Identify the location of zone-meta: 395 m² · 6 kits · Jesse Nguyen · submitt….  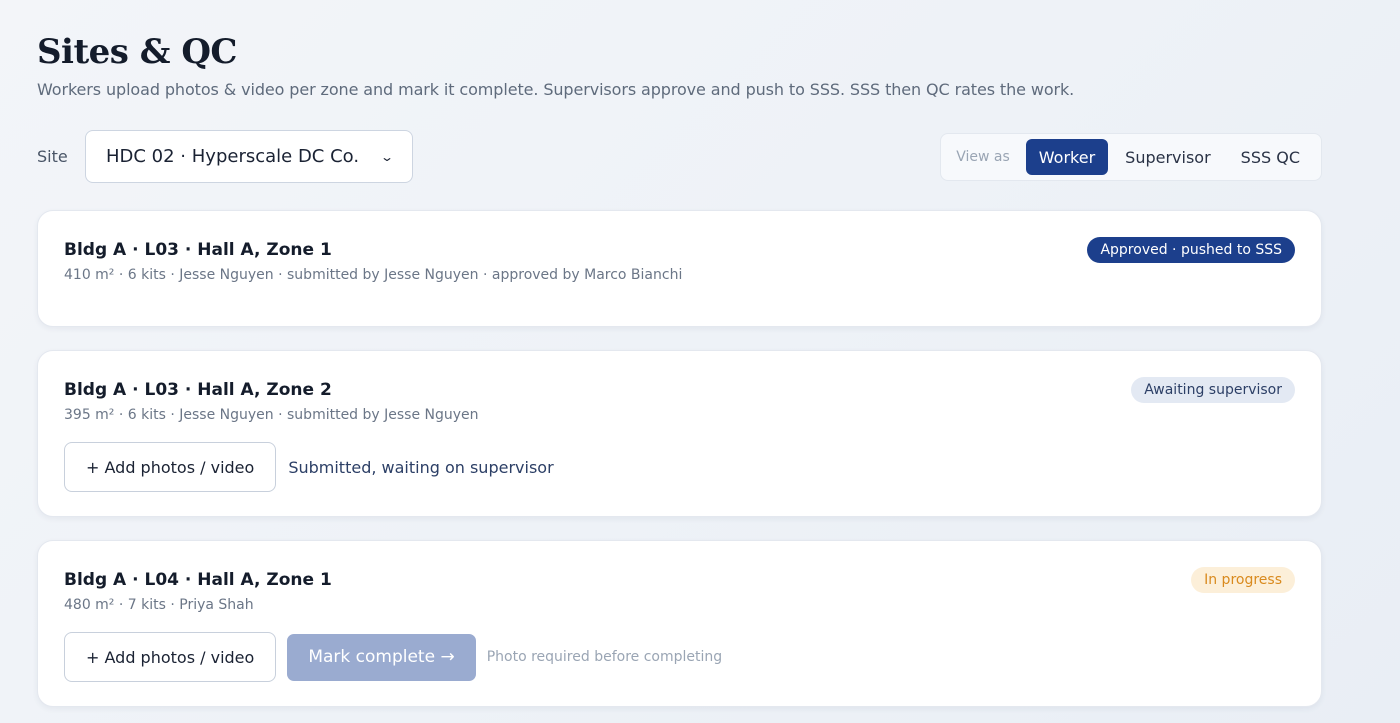
(271, 415).